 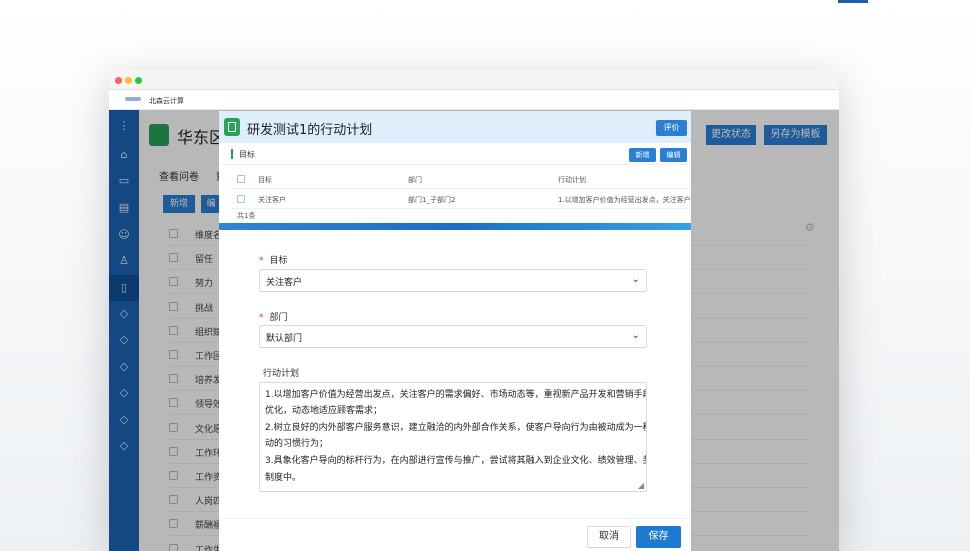 What do you see at coordinates (455, 154) in the screenshot?
I see `goal-section-header: 目标 新增 编辑` at bounding box center [455, 154].